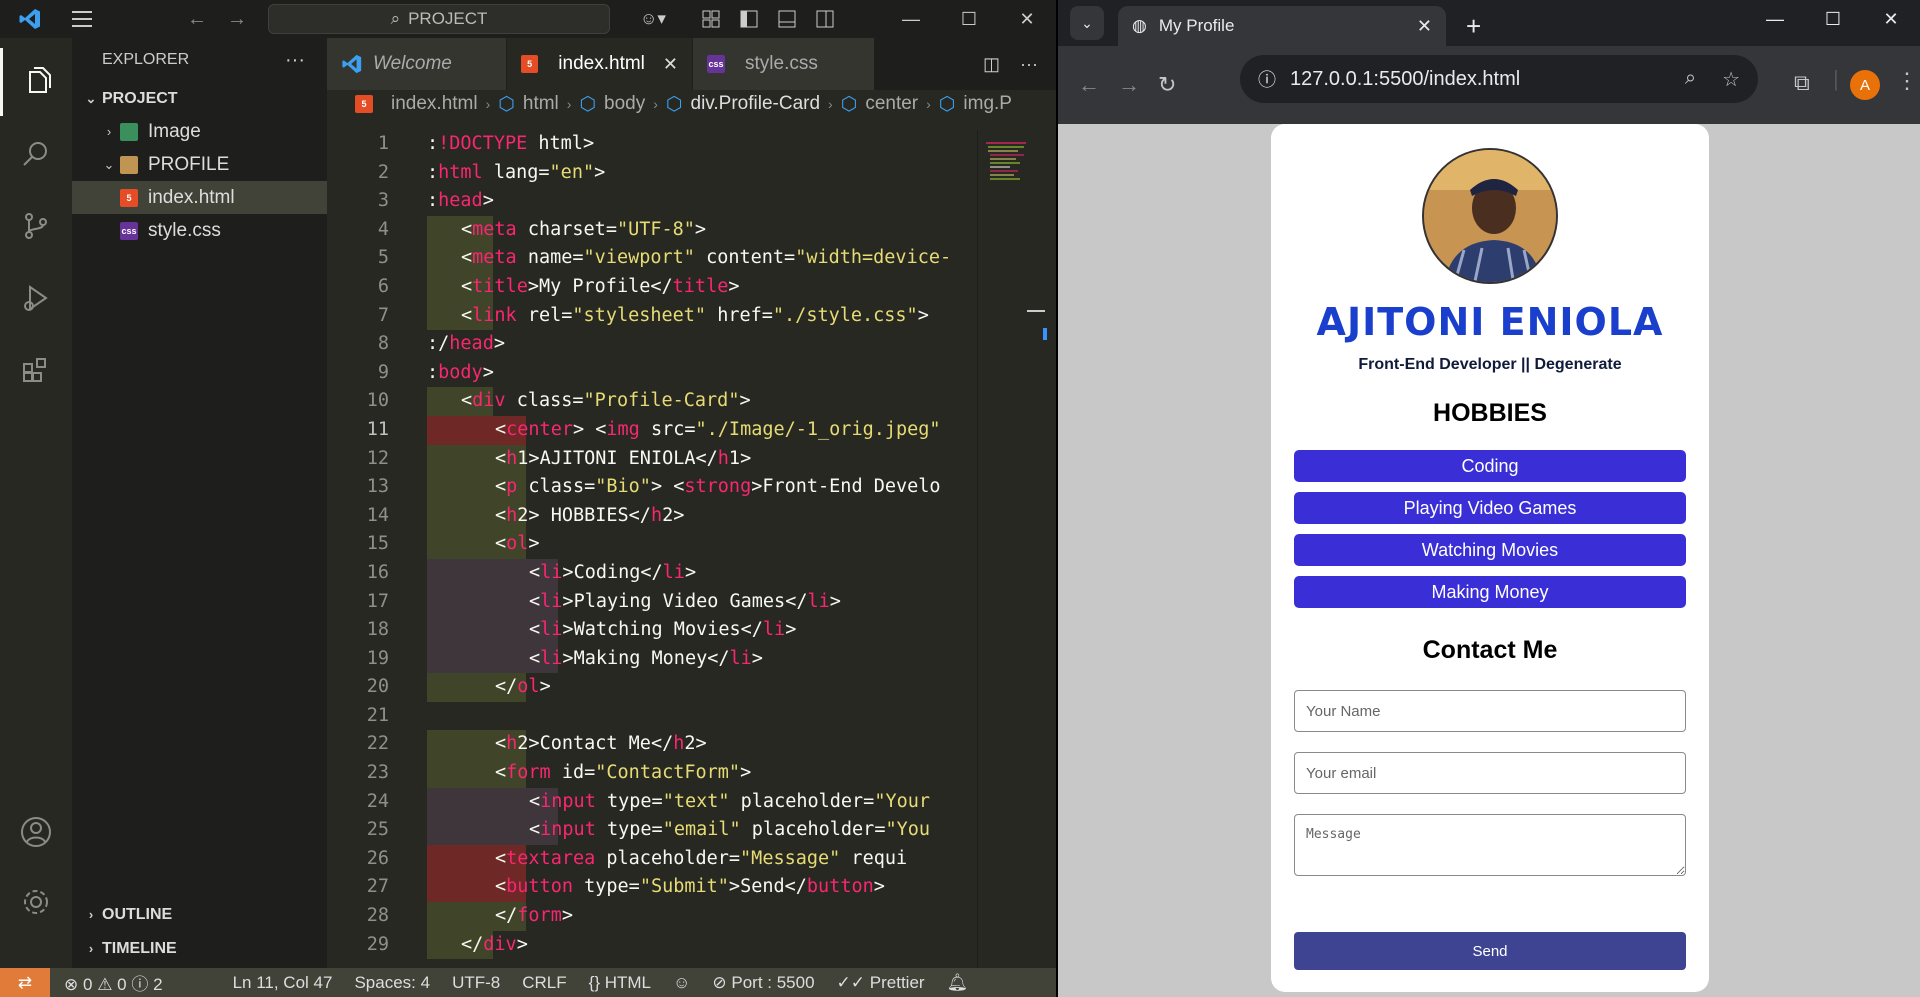  I want to click on code-line: 3:head>, so click(652, 201).